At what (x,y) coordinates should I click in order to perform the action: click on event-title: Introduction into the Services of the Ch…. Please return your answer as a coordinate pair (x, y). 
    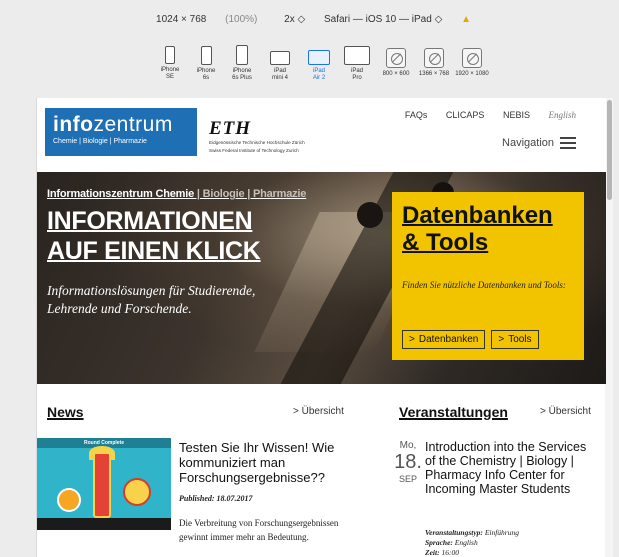
    Looking at the image, I should click on (510, 468).